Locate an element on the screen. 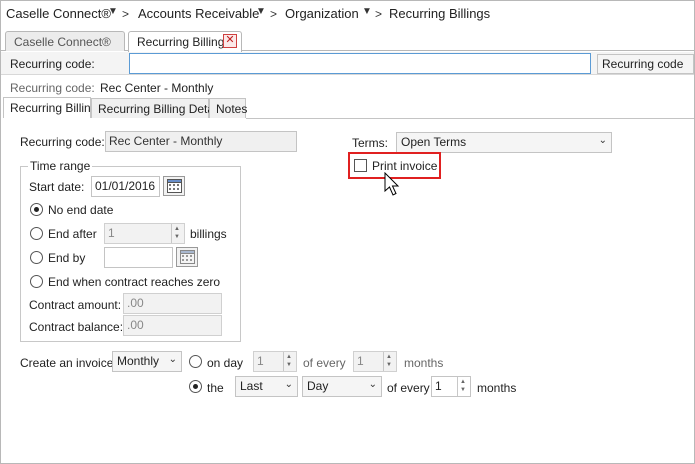 This screenshot has width=695, height=464. breadcrumb-item-organization: Organization is located at coordinates (322, 13).